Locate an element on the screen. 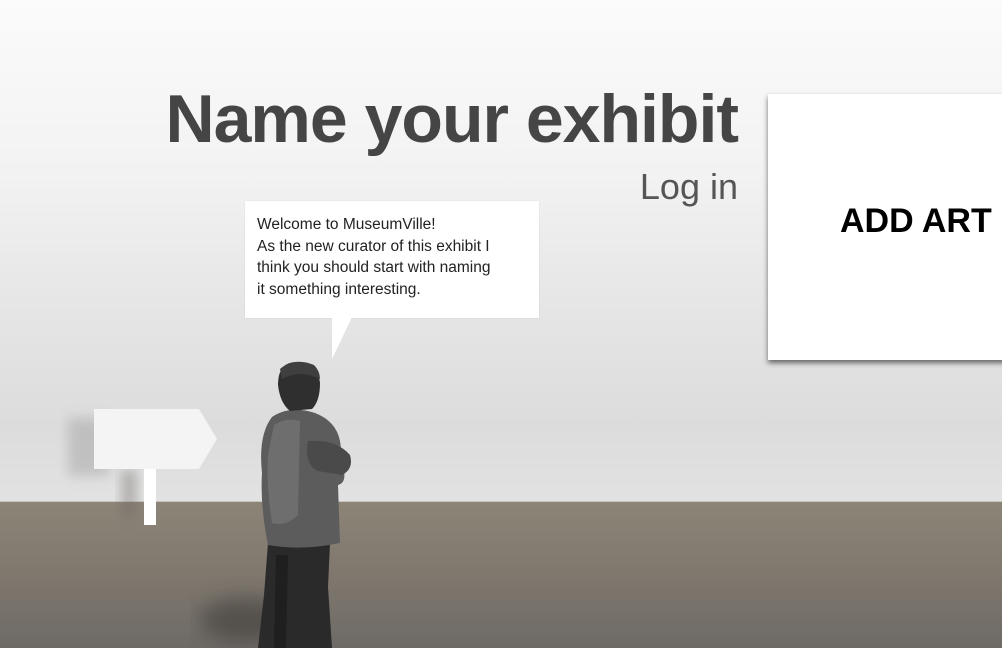 Image resolution: width=1002 pixels, height=648 pixels. add-art-button: ADD ART is located at coordinates (885, 227).